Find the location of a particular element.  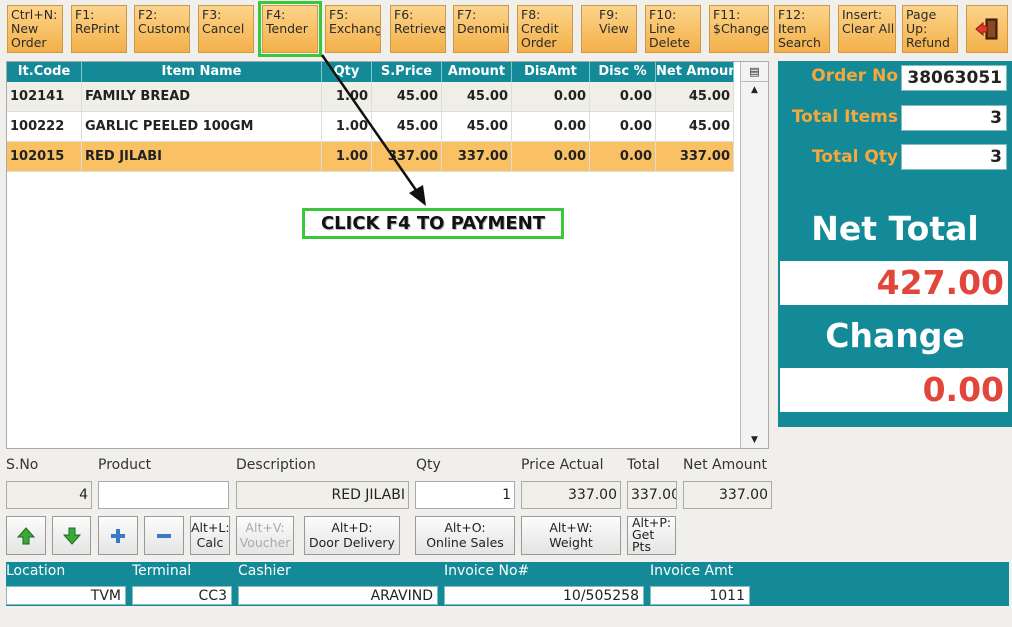

add-qty-button is located at coordinates (118, 535).